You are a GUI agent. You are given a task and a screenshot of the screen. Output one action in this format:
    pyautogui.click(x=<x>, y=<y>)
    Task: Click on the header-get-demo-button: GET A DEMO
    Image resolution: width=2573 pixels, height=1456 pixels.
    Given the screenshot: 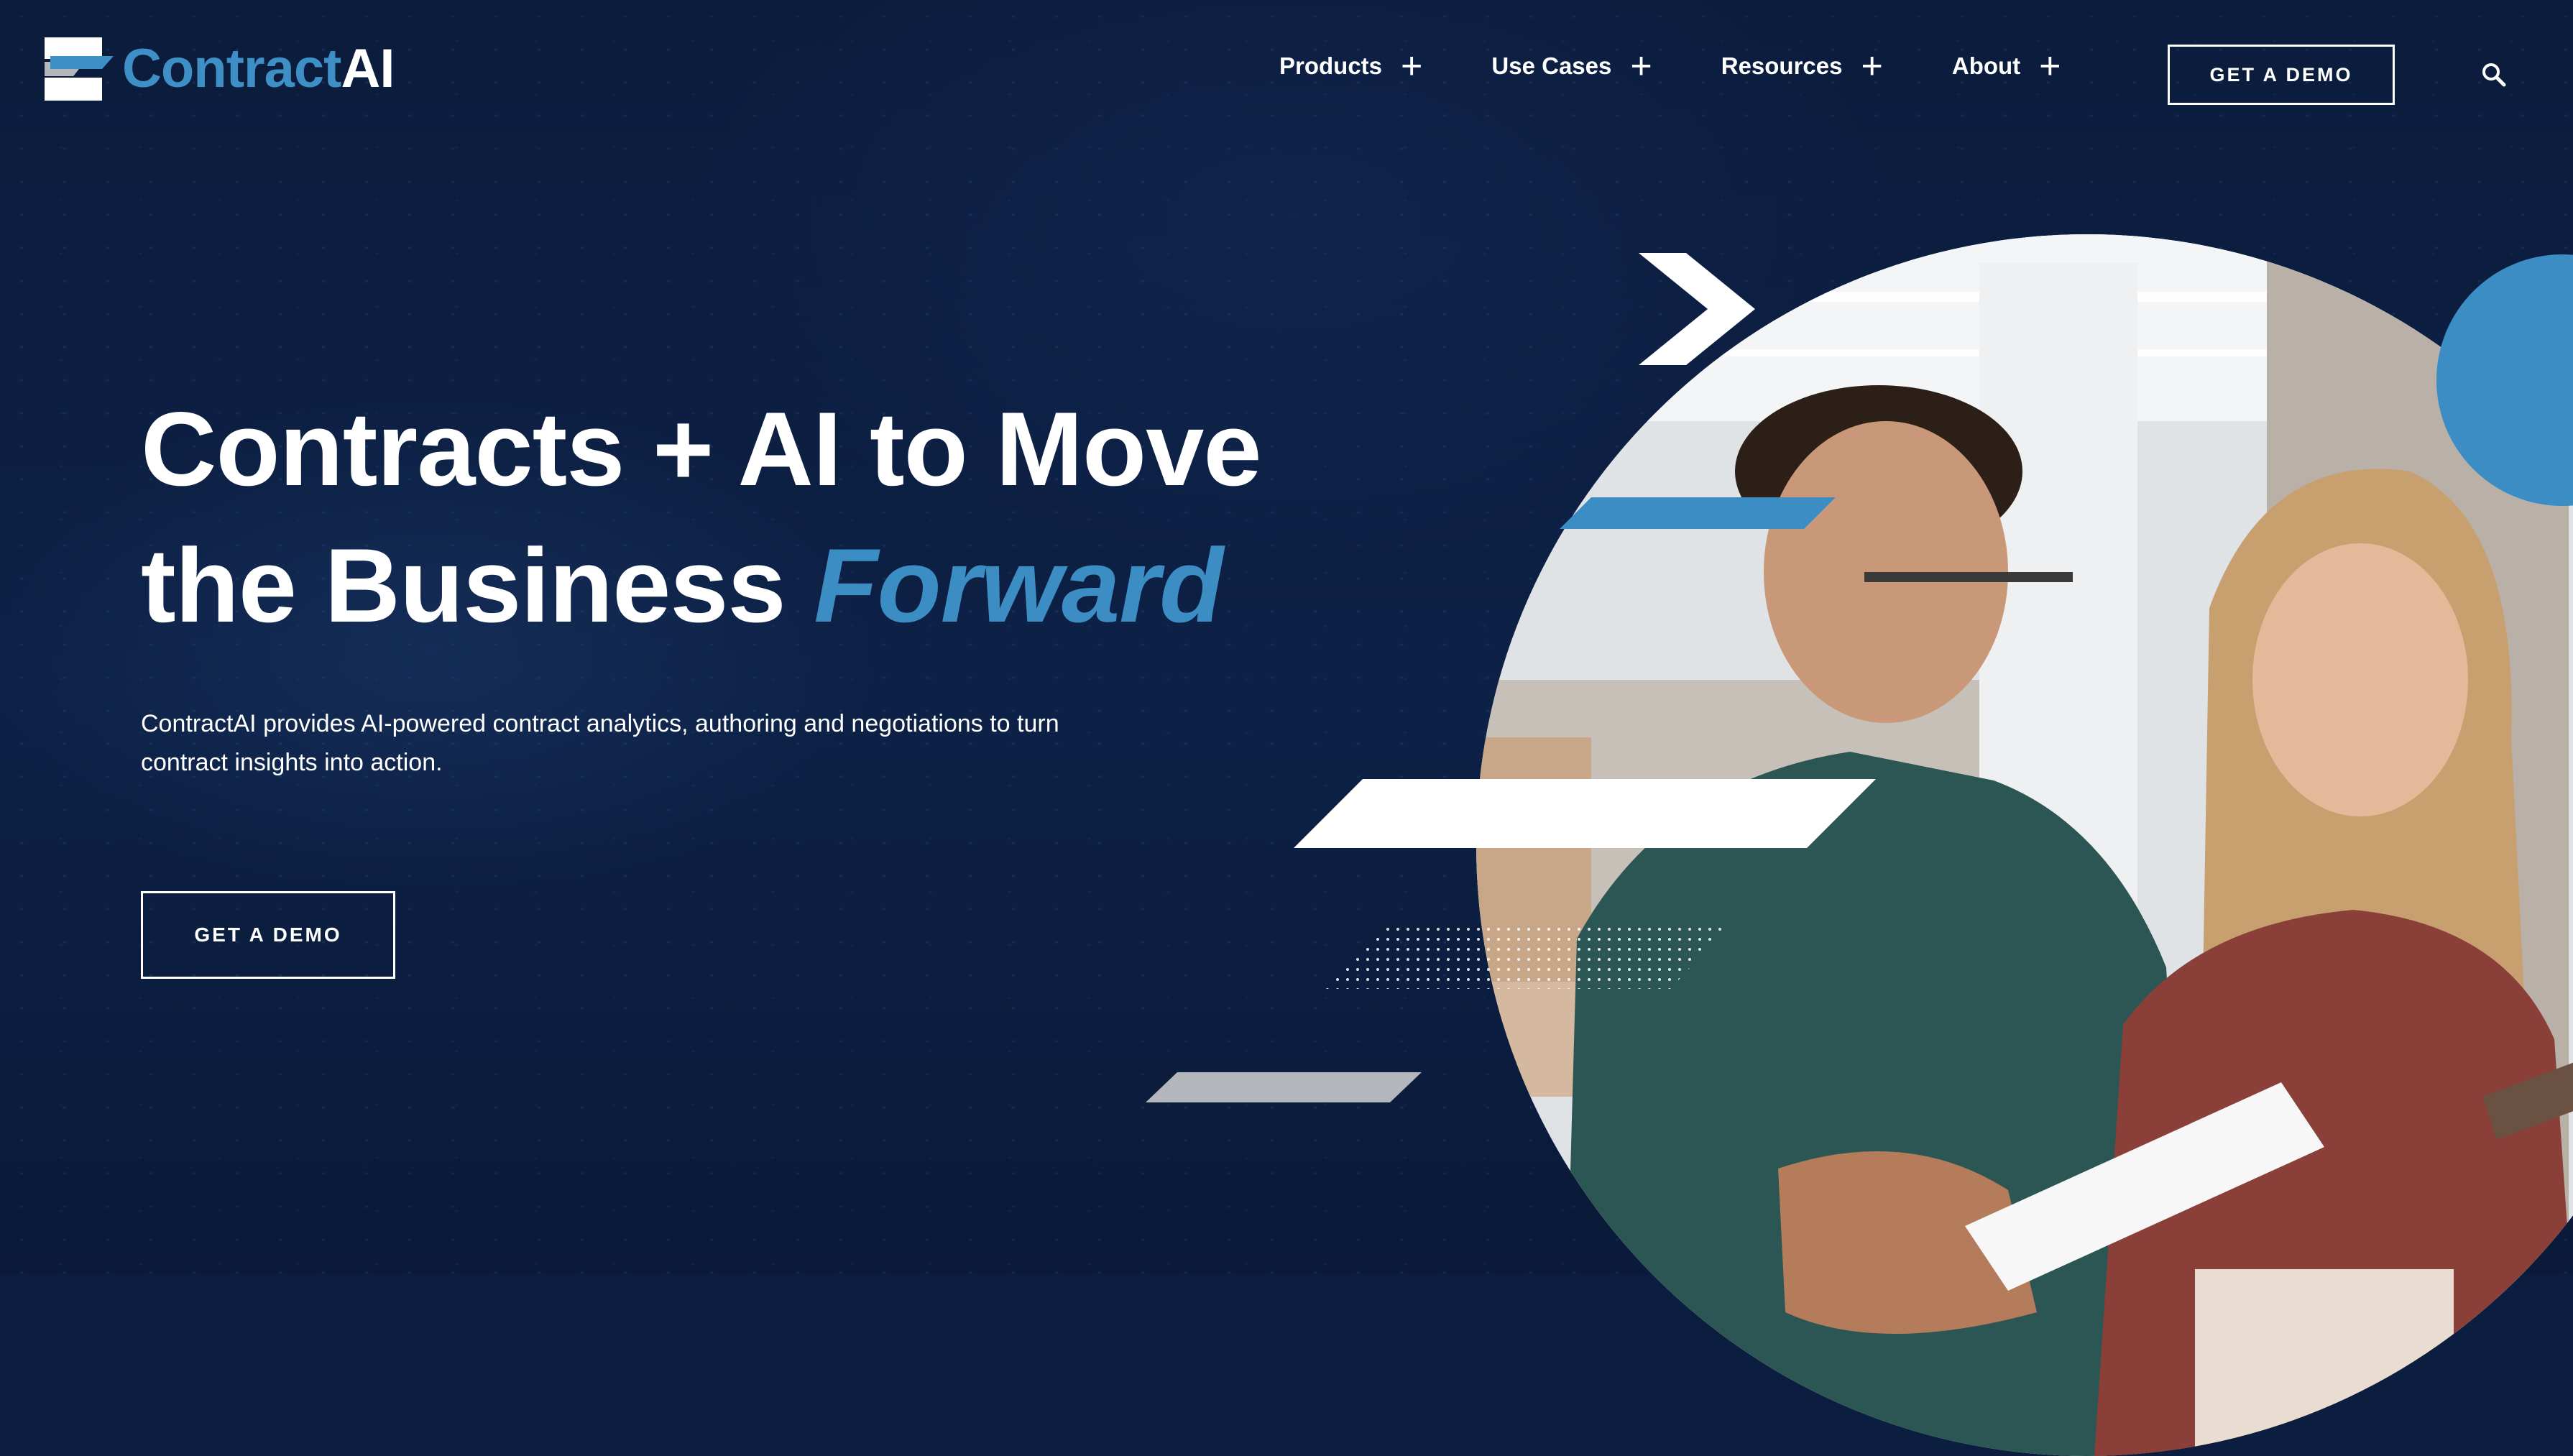 What is the action you would take?
    pyautogui.click(x=2281, y=75)
    